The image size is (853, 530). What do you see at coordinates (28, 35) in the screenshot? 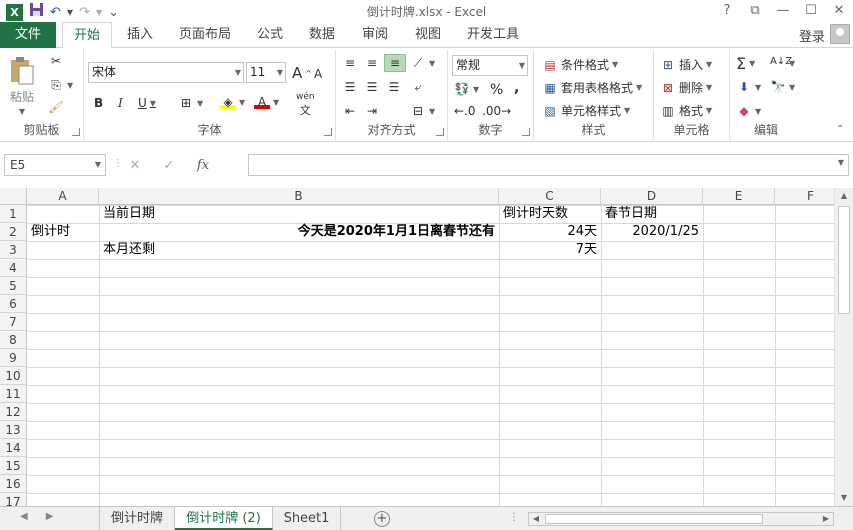
I see `tab-file: 文件` at bounding box center [28, 35].